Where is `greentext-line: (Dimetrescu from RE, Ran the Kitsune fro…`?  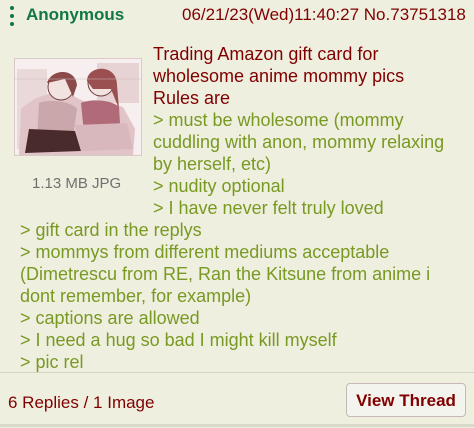 greentext-line: (Dimetrescu from RE, Ran the Kitsune fro… is located at coordinates (225, 274).